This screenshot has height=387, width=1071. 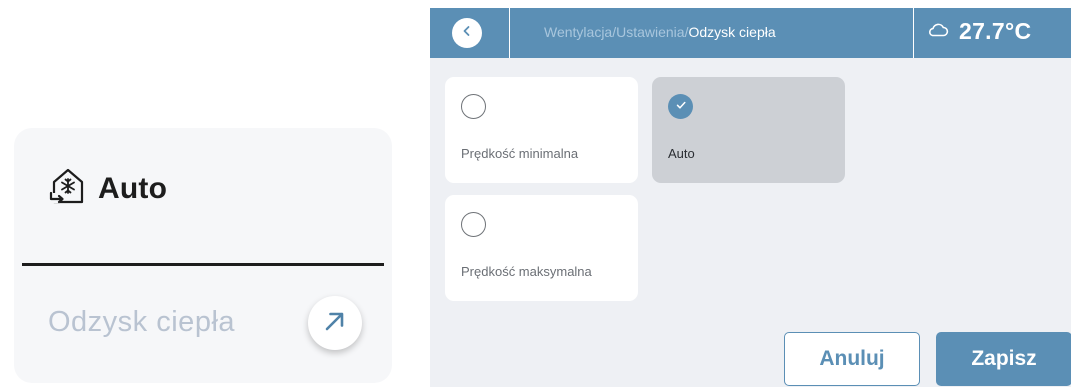 What do you see at coordinates (142, 322) in the screenshot?
I see `card-subtitle: Odzysk ciepła` at bounding box center [142, 322].